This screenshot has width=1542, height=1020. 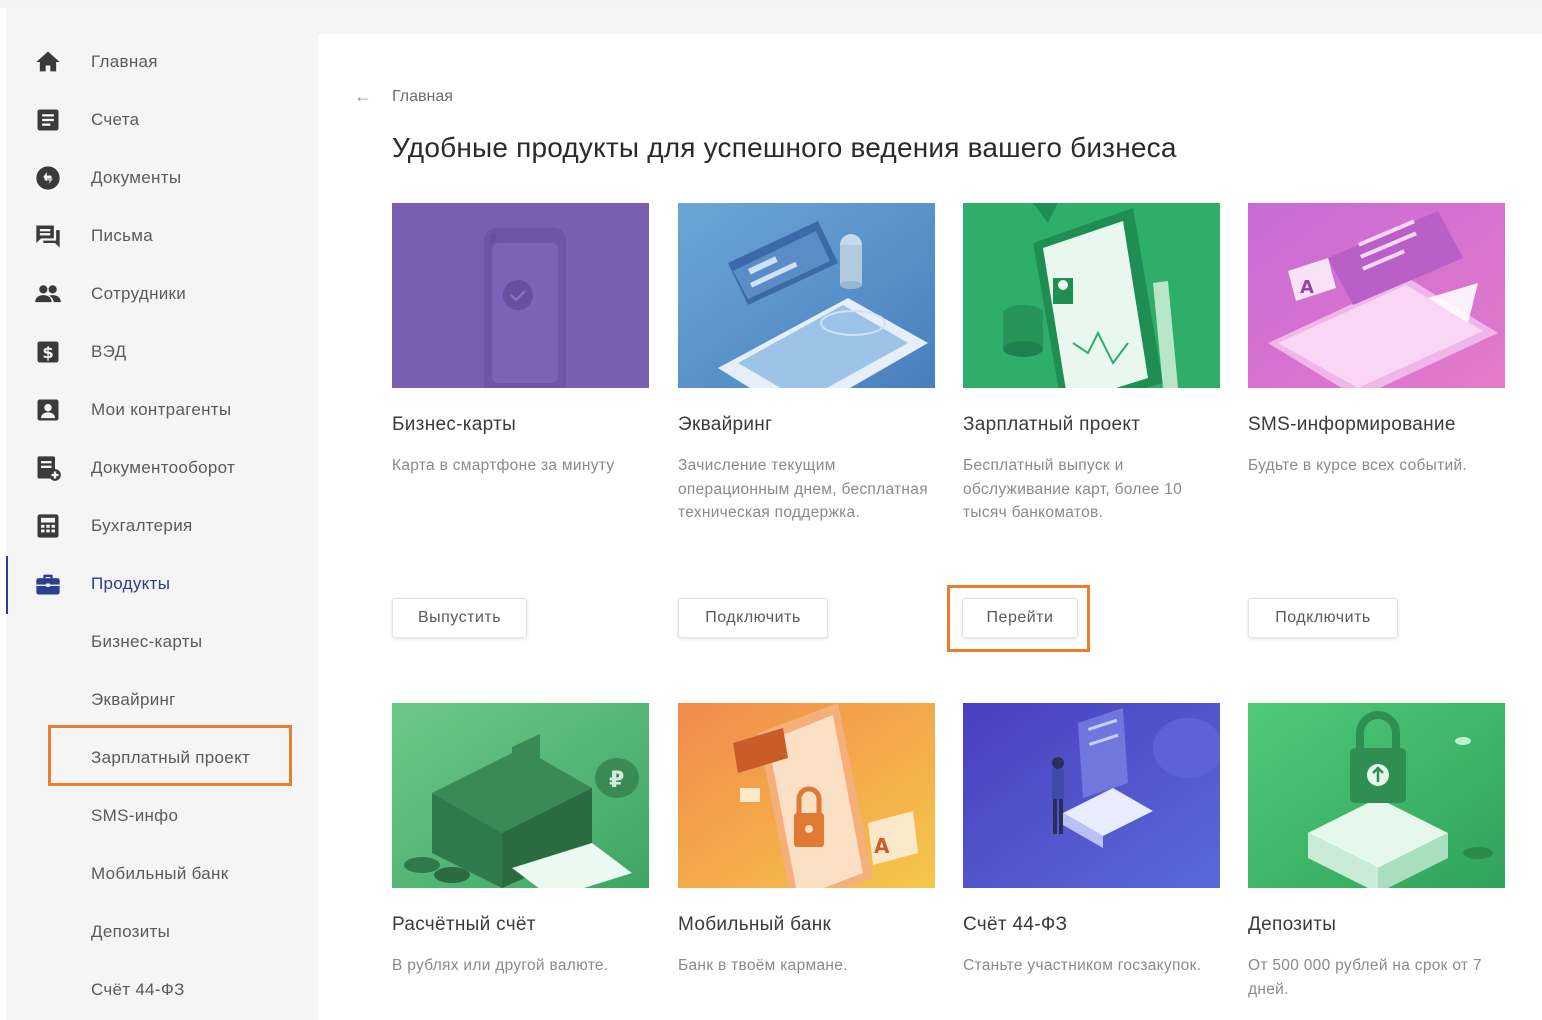 What do you see at coordinates (133, 700) in the screenshot?
I see `sidebar-subitem-acquiring: Эквайринг` at bounding box center [133, 700].